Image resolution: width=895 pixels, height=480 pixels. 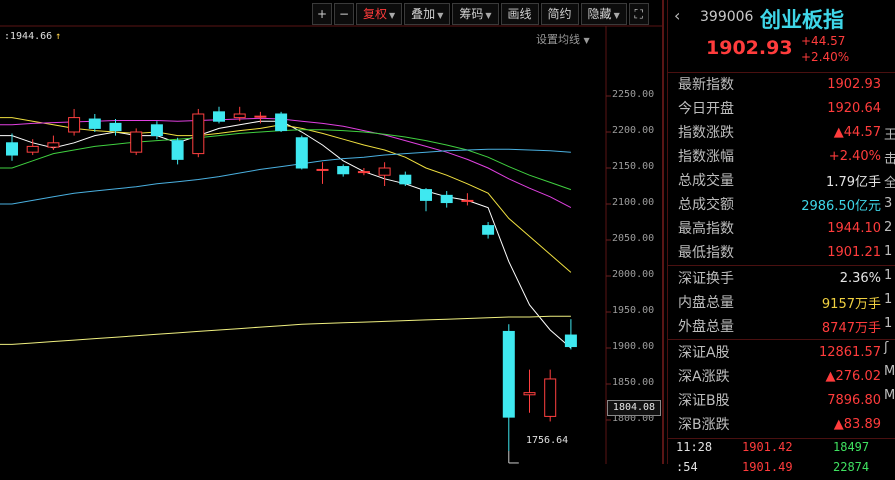 I want to click on quote-row-label: 深证换手, so click(x=706, y=279).